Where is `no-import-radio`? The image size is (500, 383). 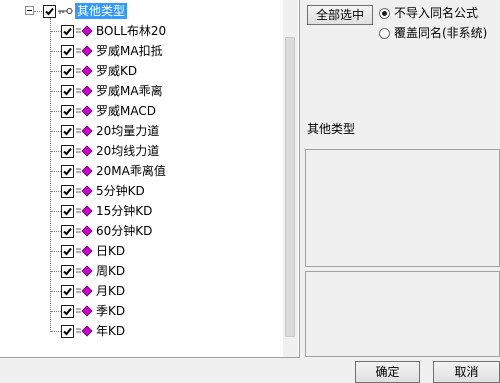 no-import-radio is located at coordinates (384, 13).